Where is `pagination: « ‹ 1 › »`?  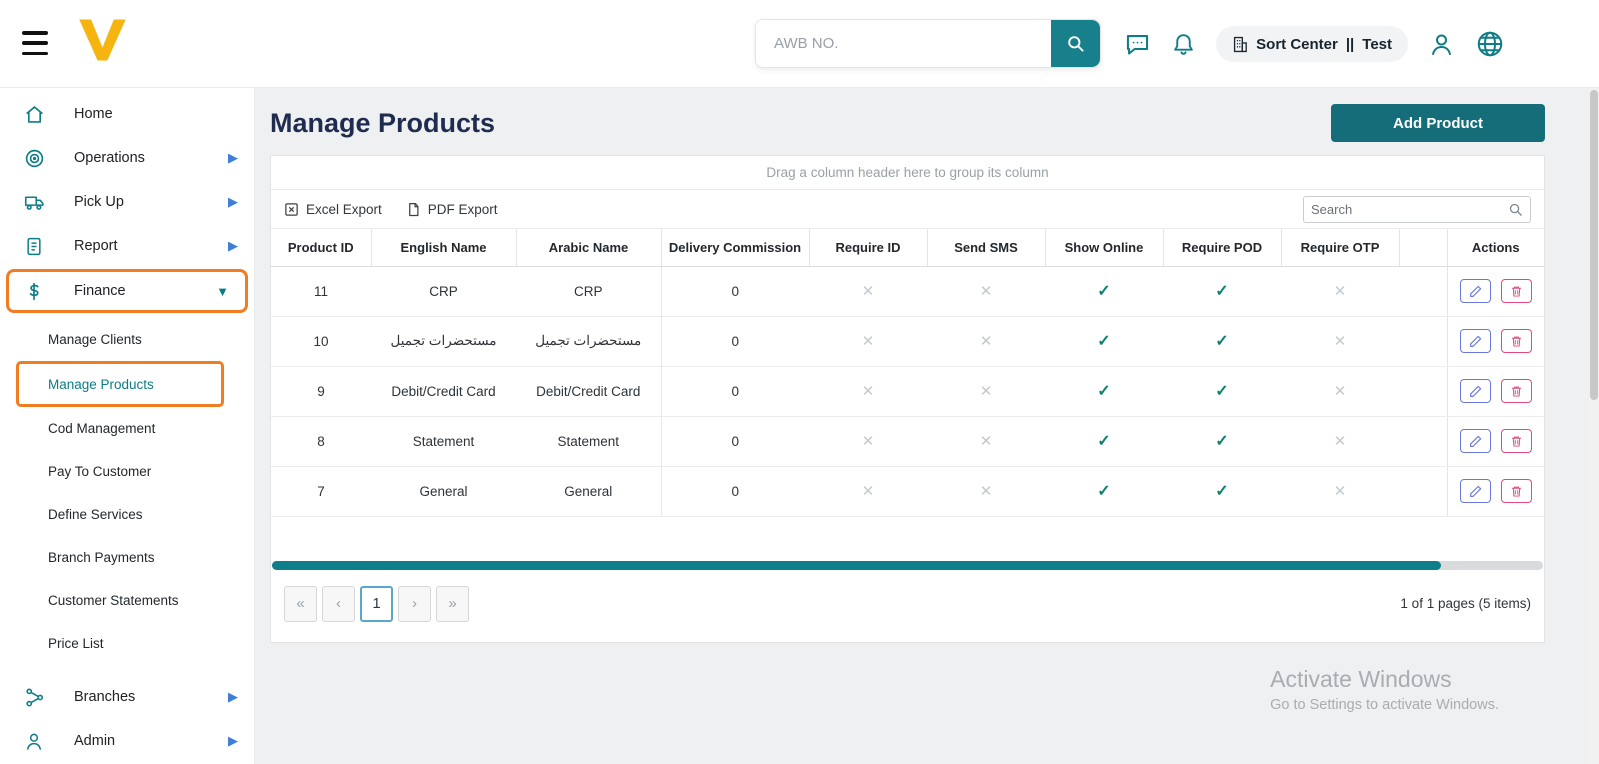 pagination: « ‹ 1 › » is located at coordinates (379, 603).